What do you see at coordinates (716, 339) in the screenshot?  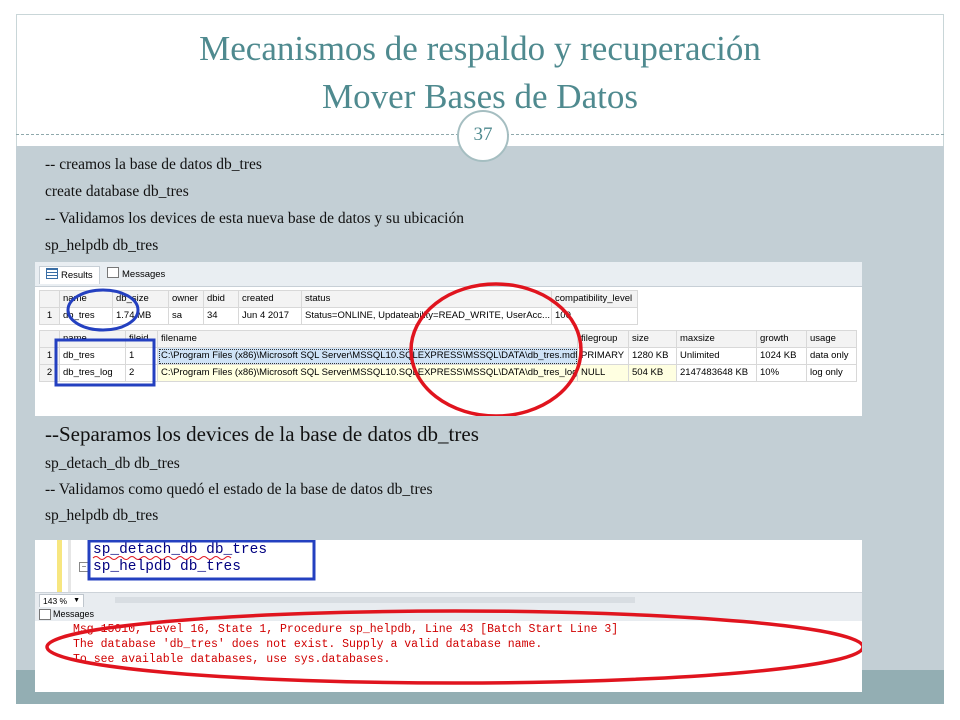 I see `col-header: maxsize` at bounding box center [716, 339].